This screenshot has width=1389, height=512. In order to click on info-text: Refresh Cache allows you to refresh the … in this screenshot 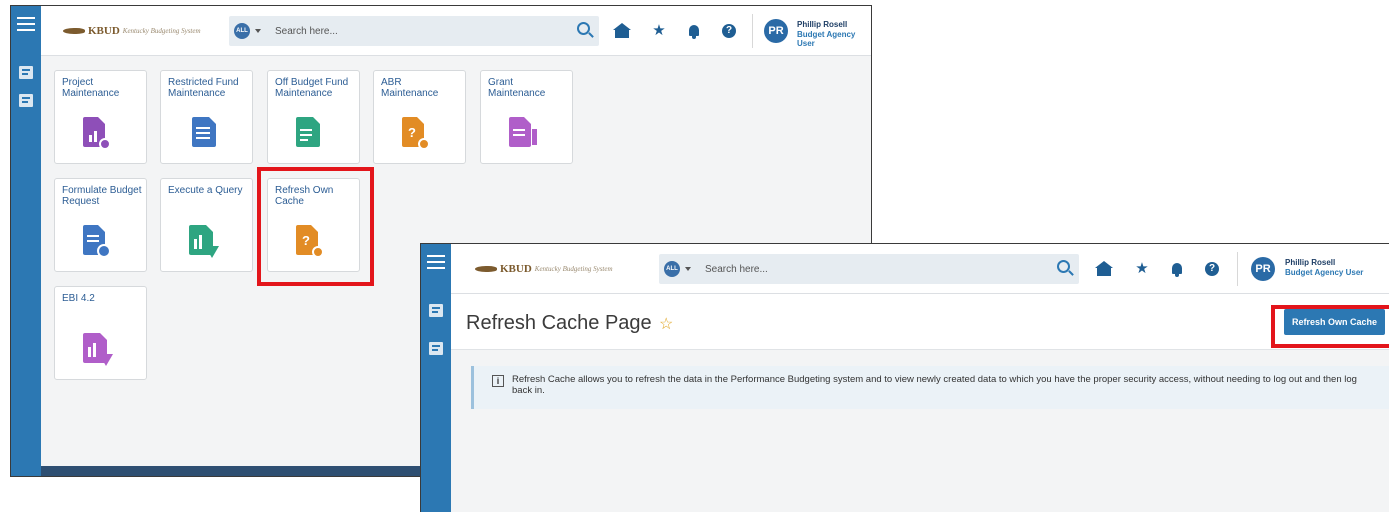, I will do `click(934, 385)`.